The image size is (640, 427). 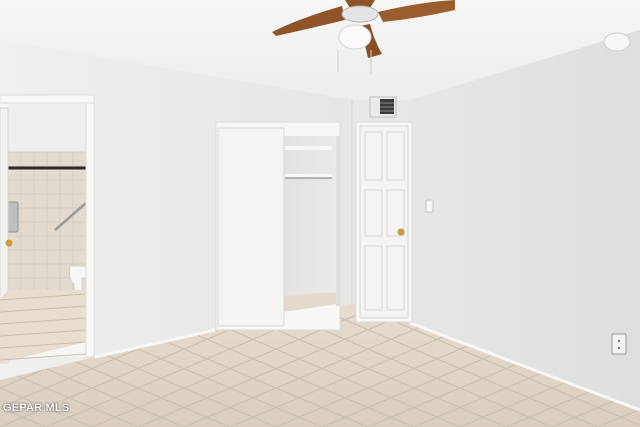 I want to click on fan-light-globe, so click(x=355, y=37).